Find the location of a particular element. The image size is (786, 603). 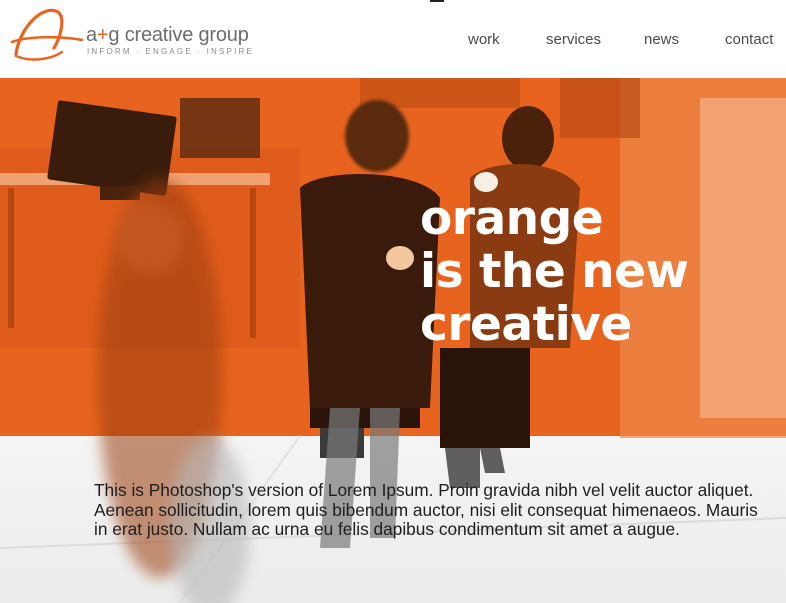

brand-name: a+g creative group is located at coordinates (167, 35).